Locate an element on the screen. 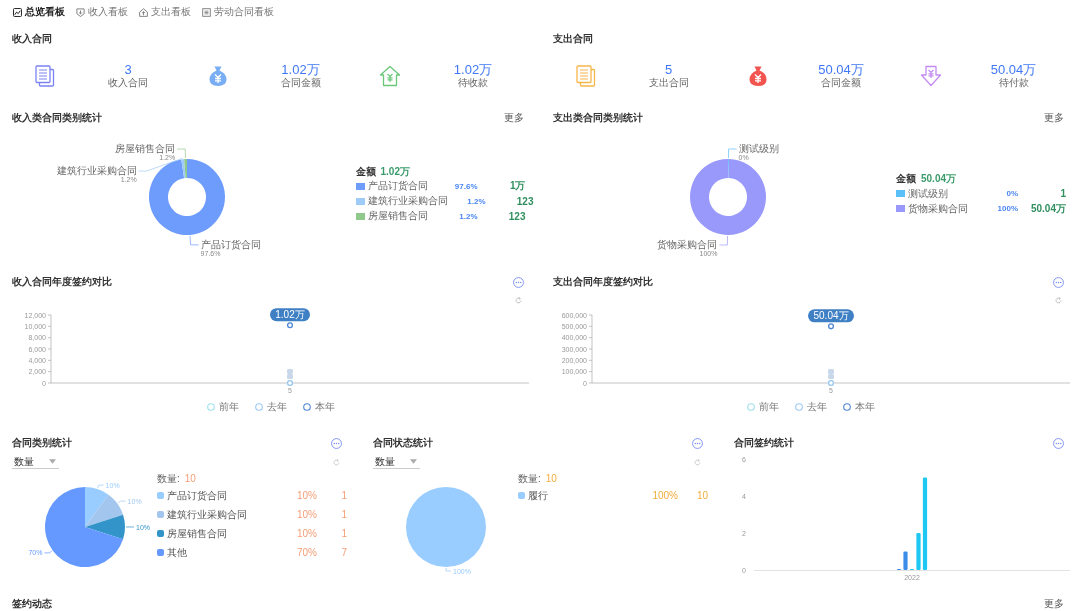 The height and width of the screenshot is (611, 1079). legend-percent: 97.6% is located at coordinates (466, 186).